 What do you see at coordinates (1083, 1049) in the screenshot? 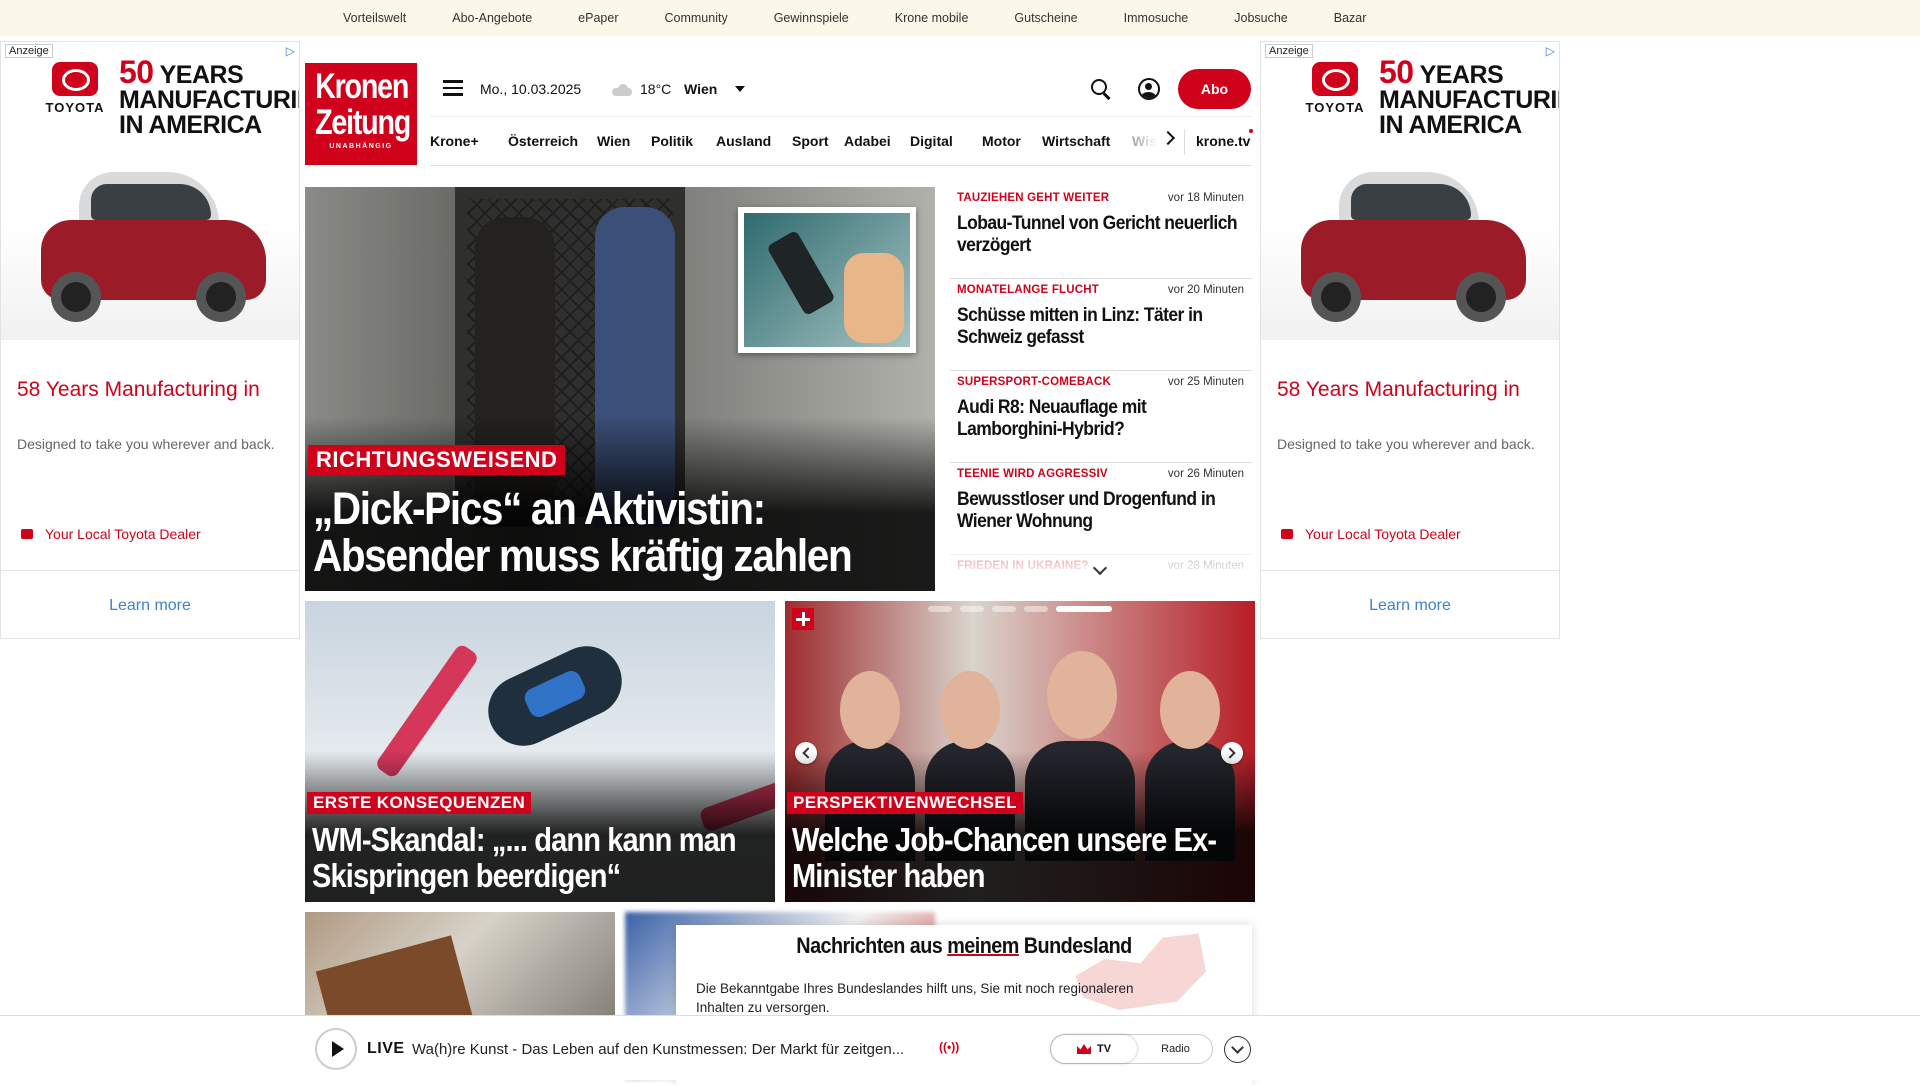
I see `crown-icon` at bounding box center [1083, 1049].